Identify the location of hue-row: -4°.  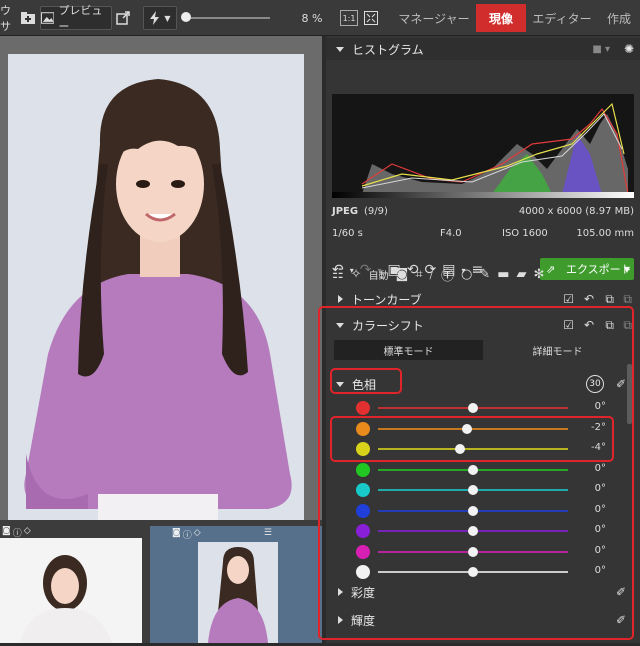
(483, 449).